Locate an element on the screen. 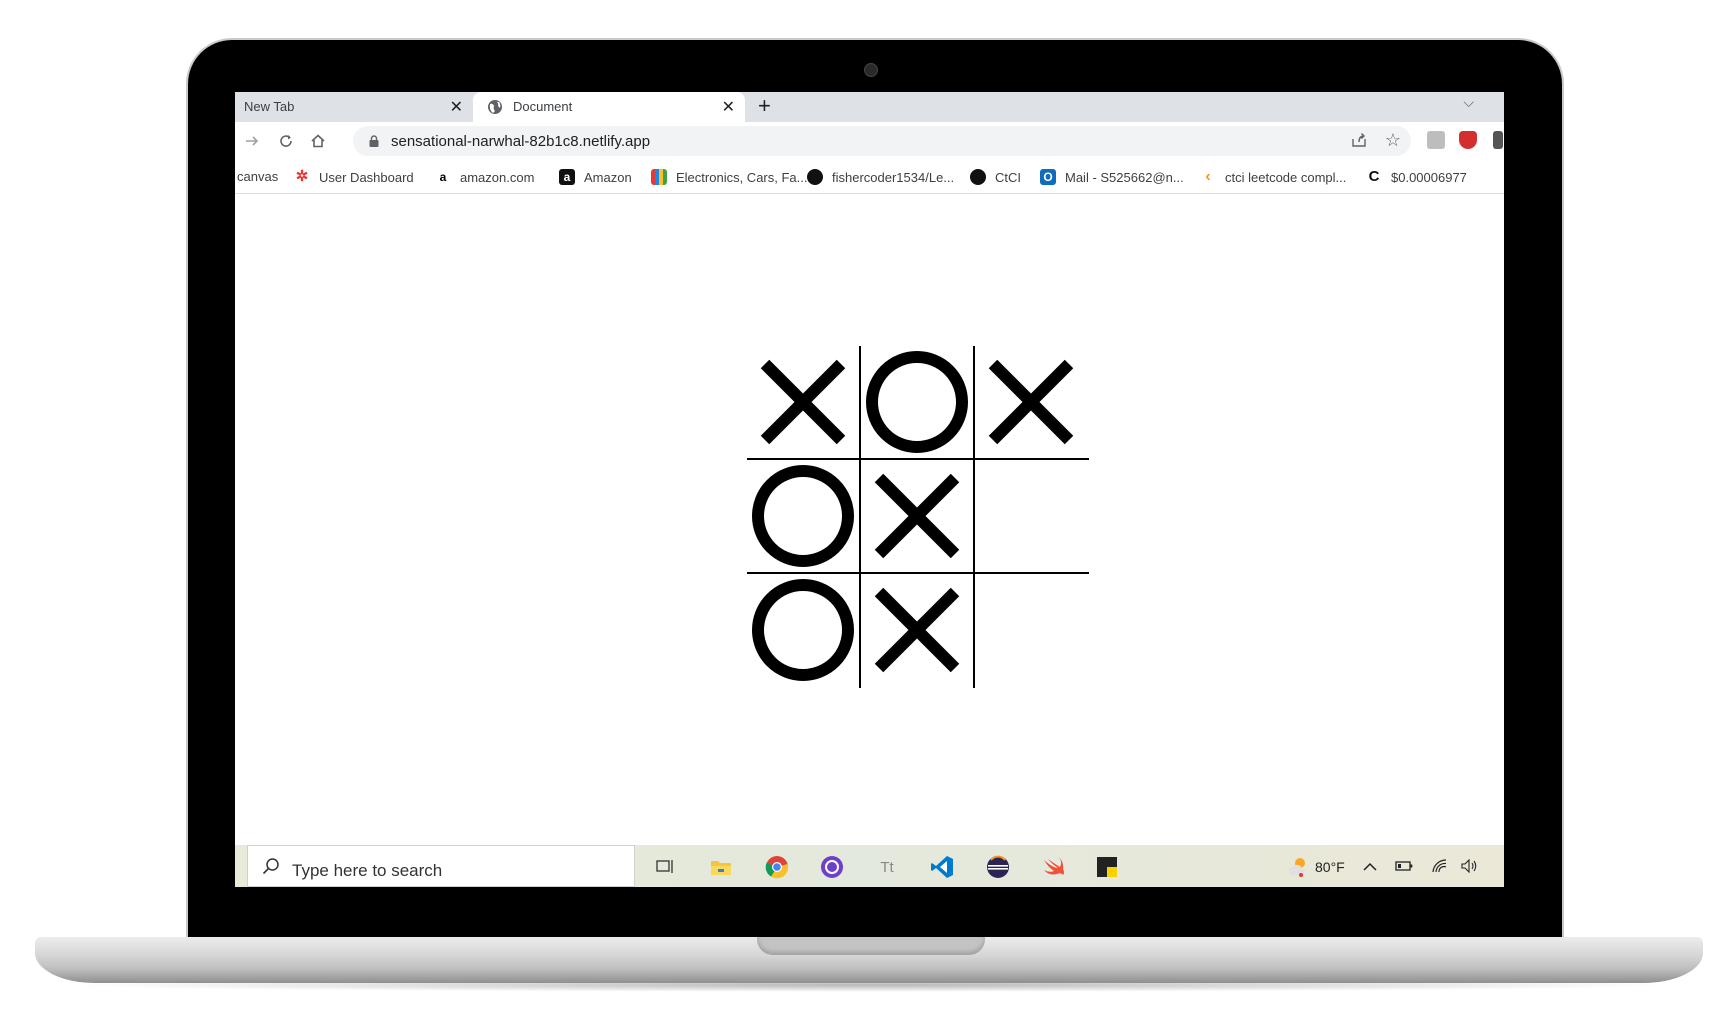 The height and width of the screenshot is (1026, 1727). forward-icon is located at coordinates (252, 141).